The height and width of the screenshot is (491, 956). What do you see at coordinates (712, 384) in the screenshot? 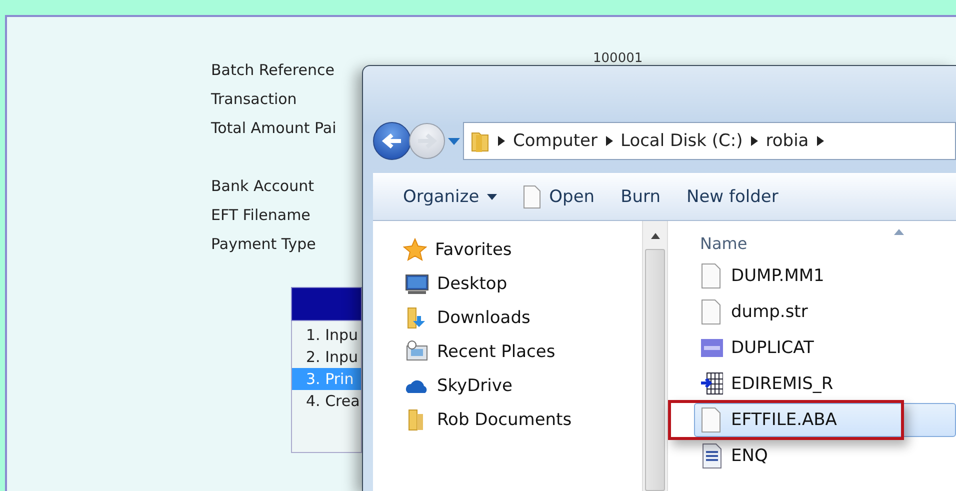
I see `table-file-icon` at bounding box center [712, 384].